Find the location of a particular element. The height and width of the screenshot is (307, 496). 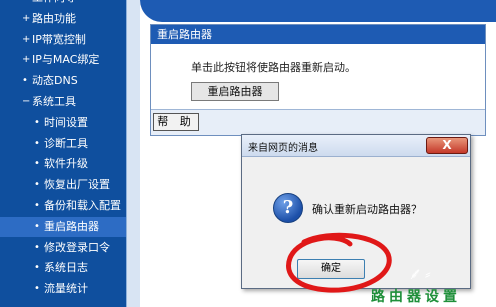

sidebar-item: − 系统工具 is located at coordinates (63, 102).